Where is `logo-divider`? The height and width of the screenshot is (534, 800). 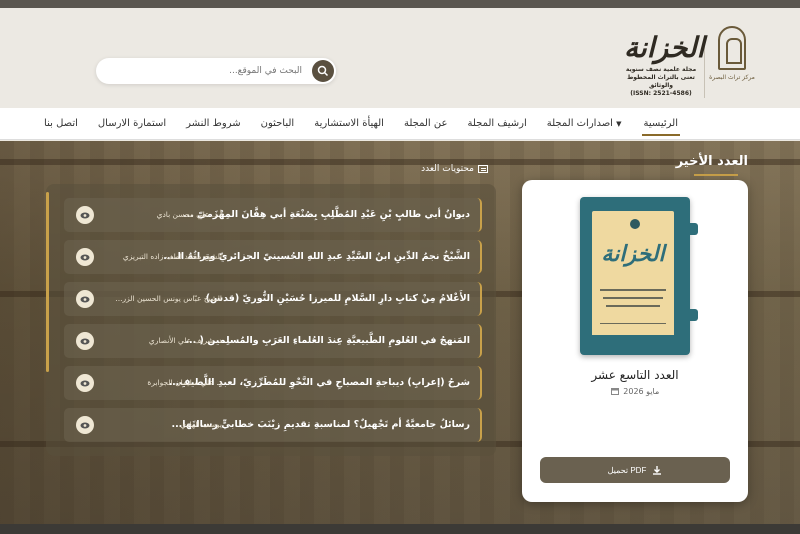
logo-divider is located at coordinates (704, 70).